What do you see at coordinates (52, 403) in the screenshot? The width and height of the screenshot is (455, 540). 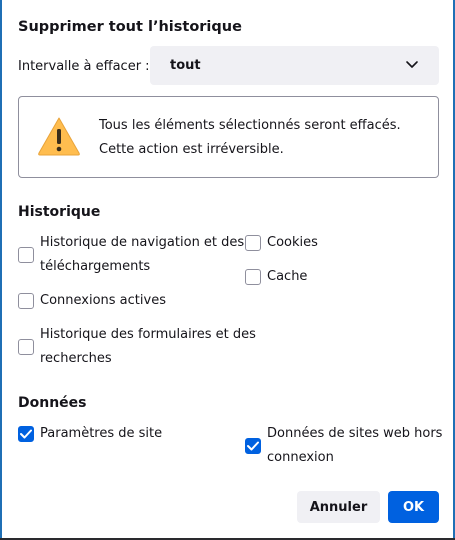 I see `data-section-title: Données` at bounding box center [52, 403].